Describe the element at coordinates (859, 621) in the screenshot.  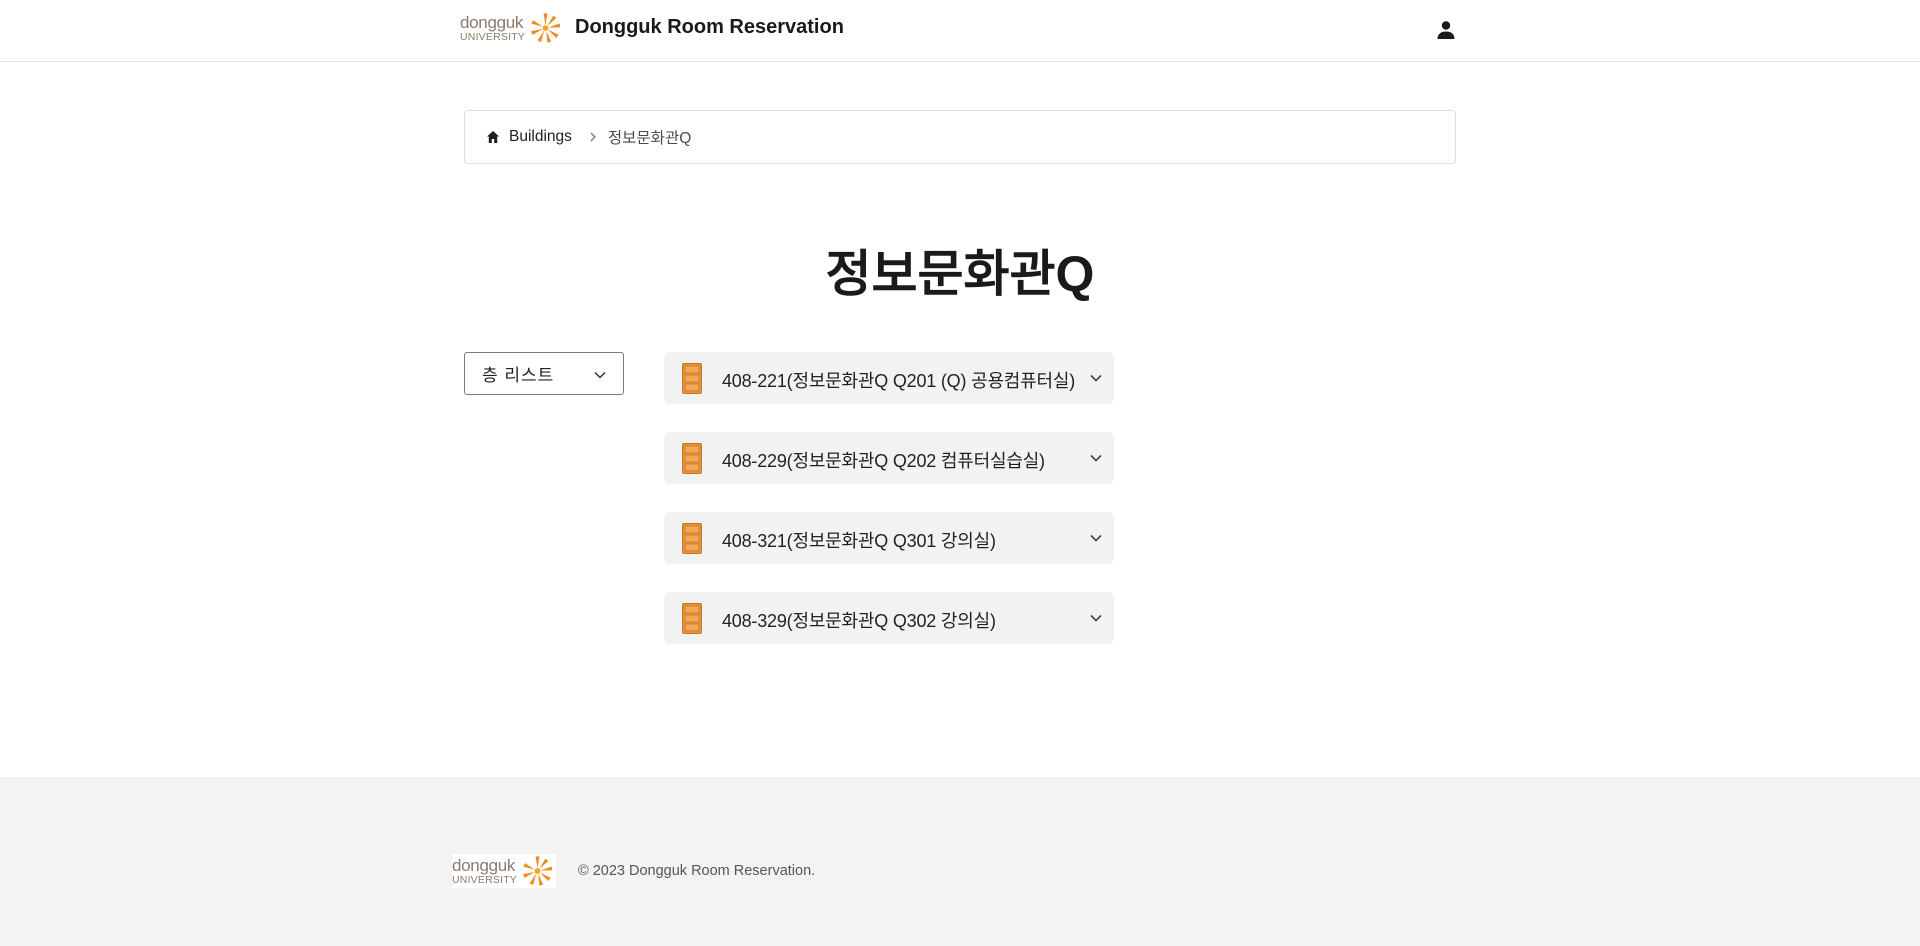
I see `room-name: 408-329(정보문화관Q Q302 강의실)` at that location.